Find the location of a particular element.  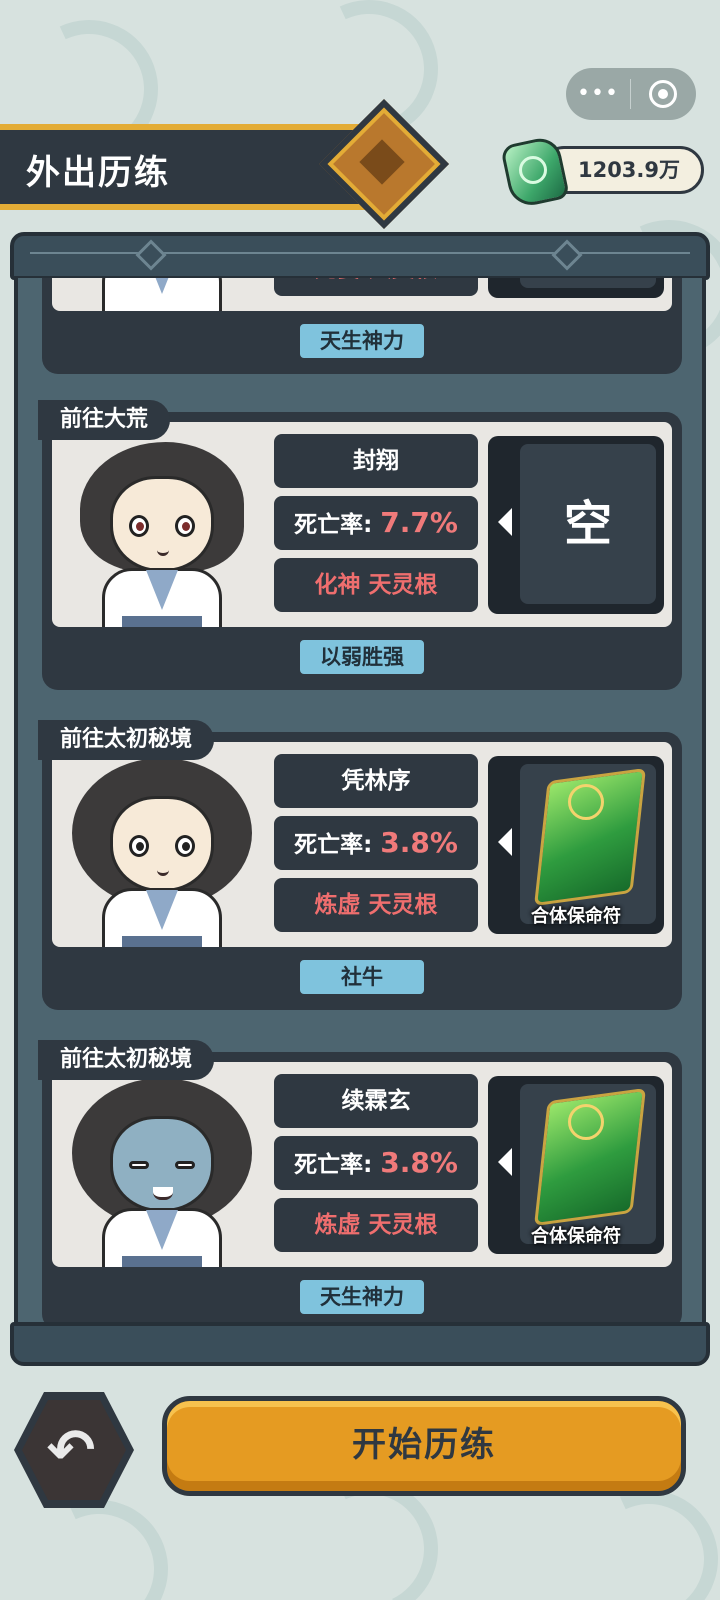

trait-badge: 社牛 is located at coordinates (362, 977).